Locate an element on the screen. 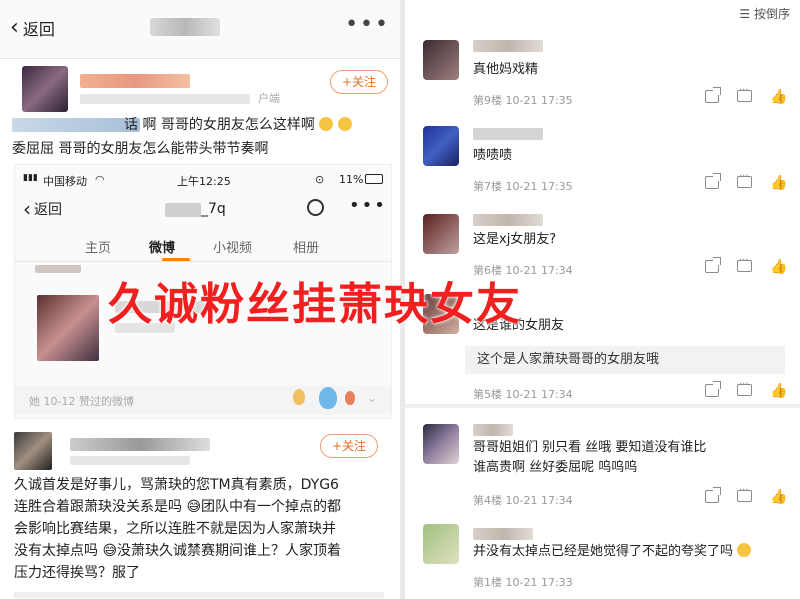 Image resolution: width=800 pixels, height=599 pixels. comment-meta: 第7楼 10-21 17:35 is located at coordinates (523, 186).